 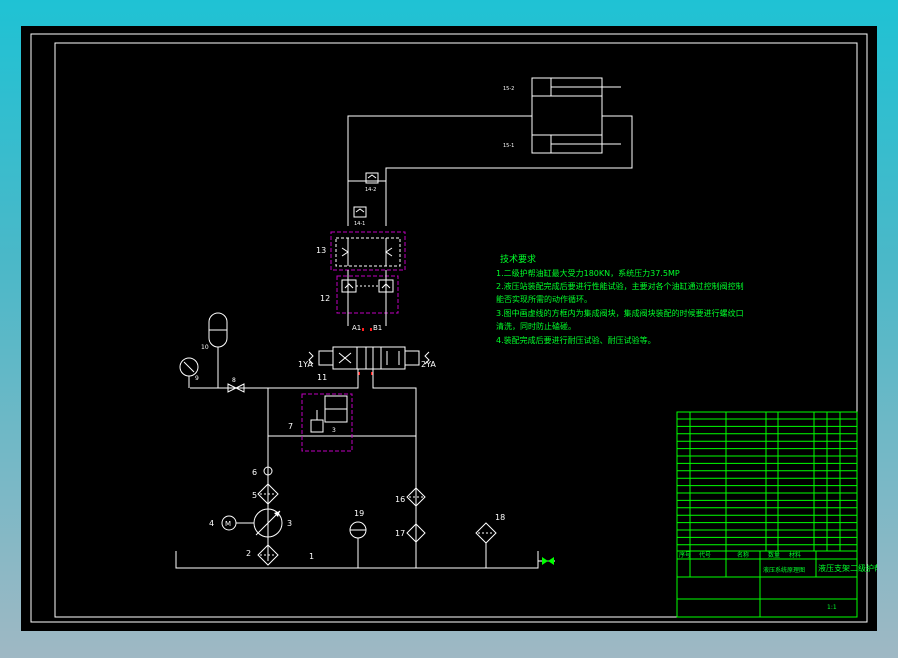 What do you see at coordinates (620, 313) in the screenshot?
I see `notes-line3a: 3.图中画虚线的方框内为集成阀块，集成阀块装配的时候要进行螺纹口` at bounding box center [620, 313].